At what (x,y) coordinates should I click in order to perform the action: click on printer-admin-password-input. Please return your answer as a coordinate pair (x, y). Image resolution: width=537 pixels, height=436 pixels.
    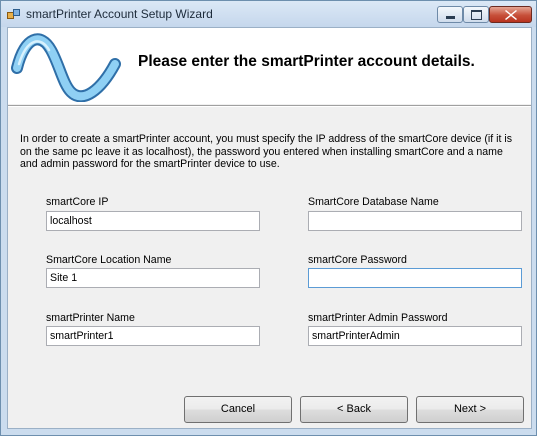
    Looking at the image, I should click on (415, 336).